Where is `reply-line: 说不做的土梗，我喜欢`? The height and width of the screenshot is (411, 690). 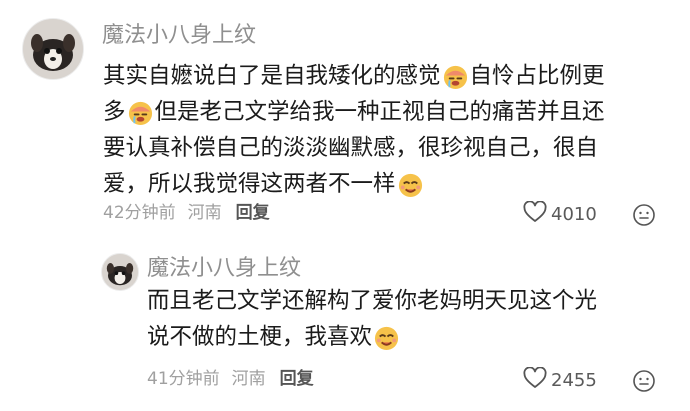 reply-line: 说不做的土梗，我喜欢 is located at coordinates (372, 337).